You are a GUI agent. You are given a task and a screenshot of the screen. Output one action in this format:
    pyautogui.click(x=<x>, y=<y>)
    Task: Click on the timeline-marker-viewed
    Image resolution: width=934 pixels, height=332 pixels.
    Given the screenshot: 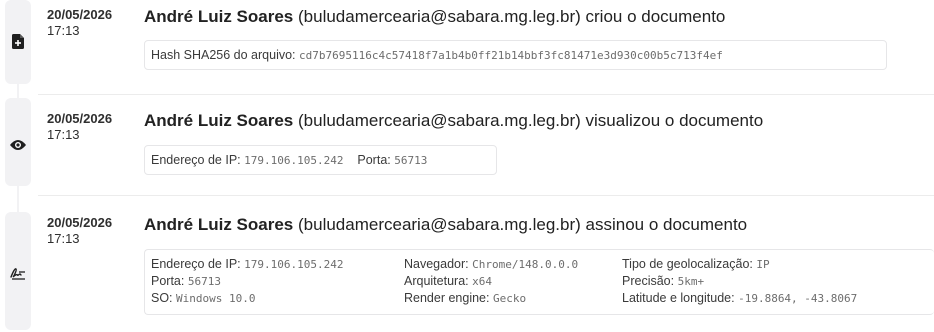 What is the action you would take?
    pyautogui.click(x=18, y=142)
    